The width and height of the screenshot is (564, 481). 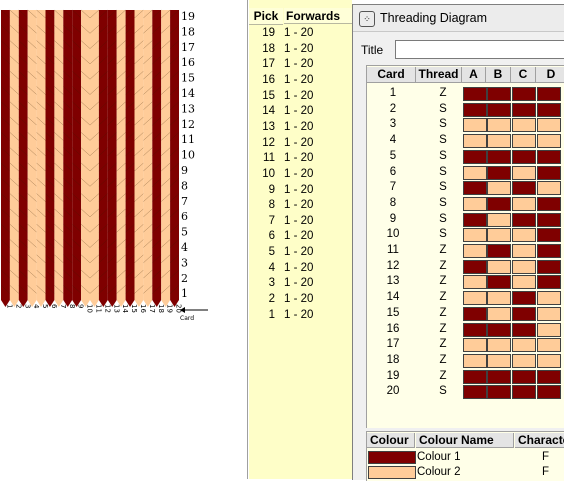 What do you see at coordinates (479, 49) in the screenshot?
I see `title-input` at bounding box center [479, 49].